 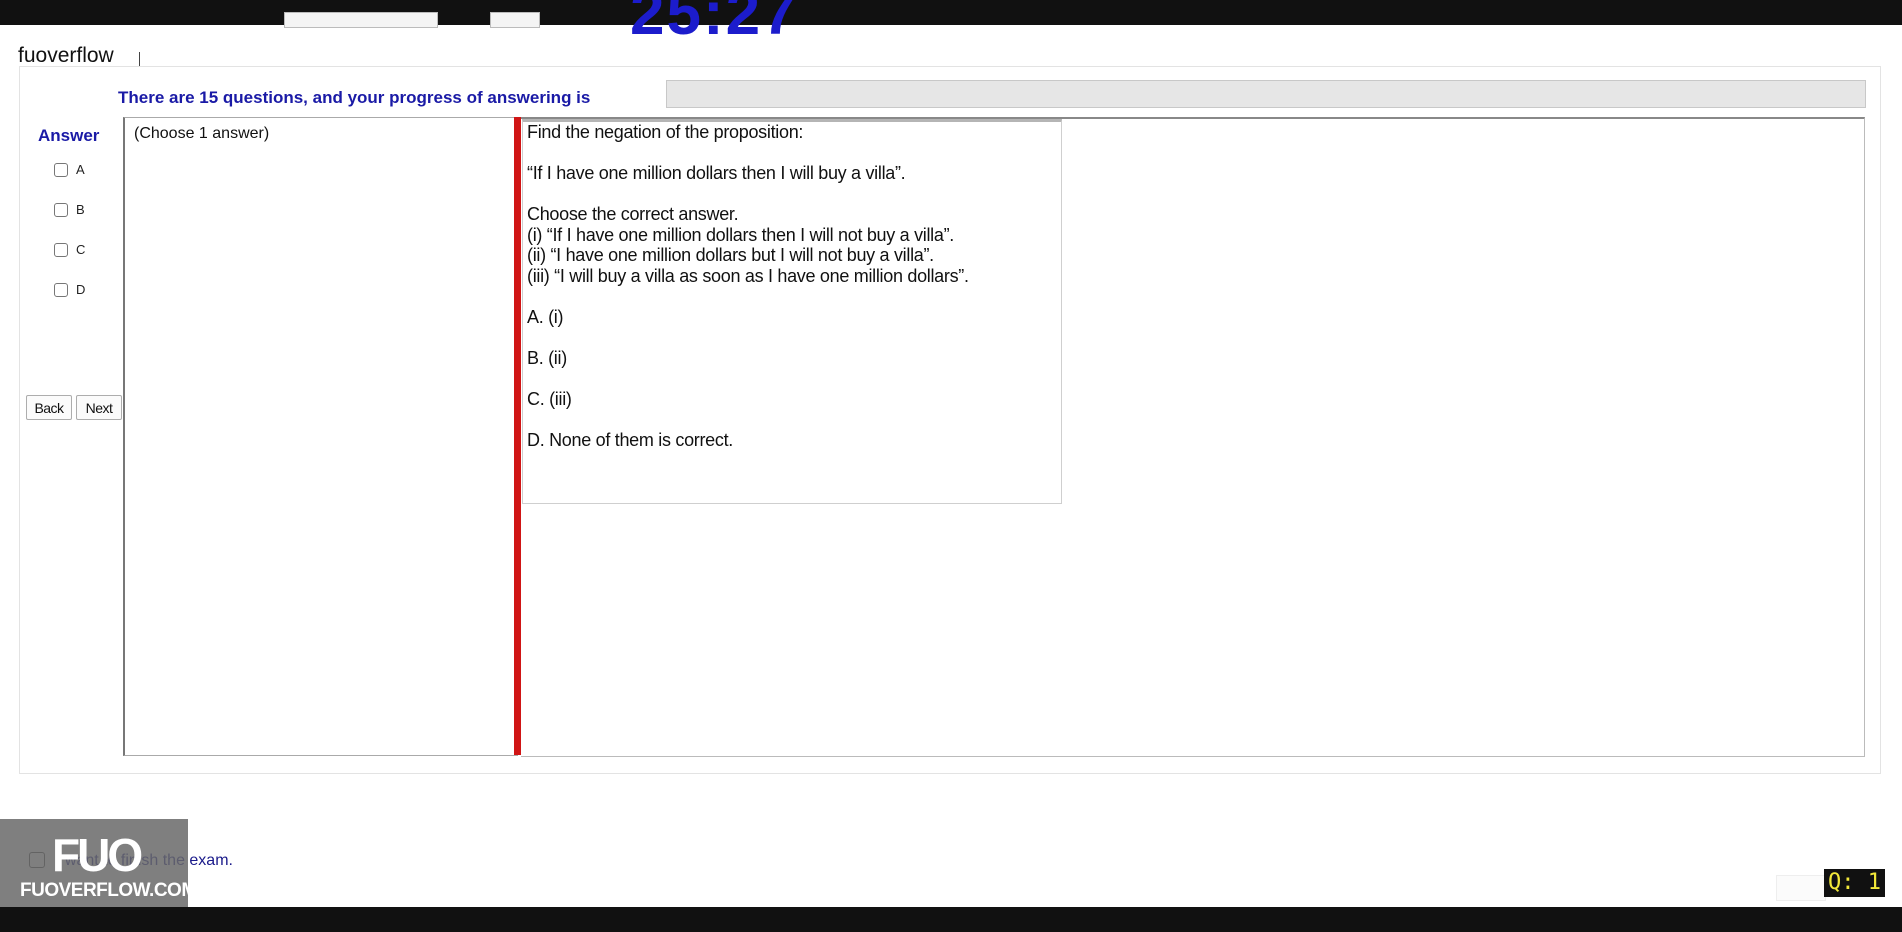 What do you see at coordinates (665, 132) in the screenshot?
I see `question-prompt: Find the negation of the proposition:` at bounding box center [665, 132].